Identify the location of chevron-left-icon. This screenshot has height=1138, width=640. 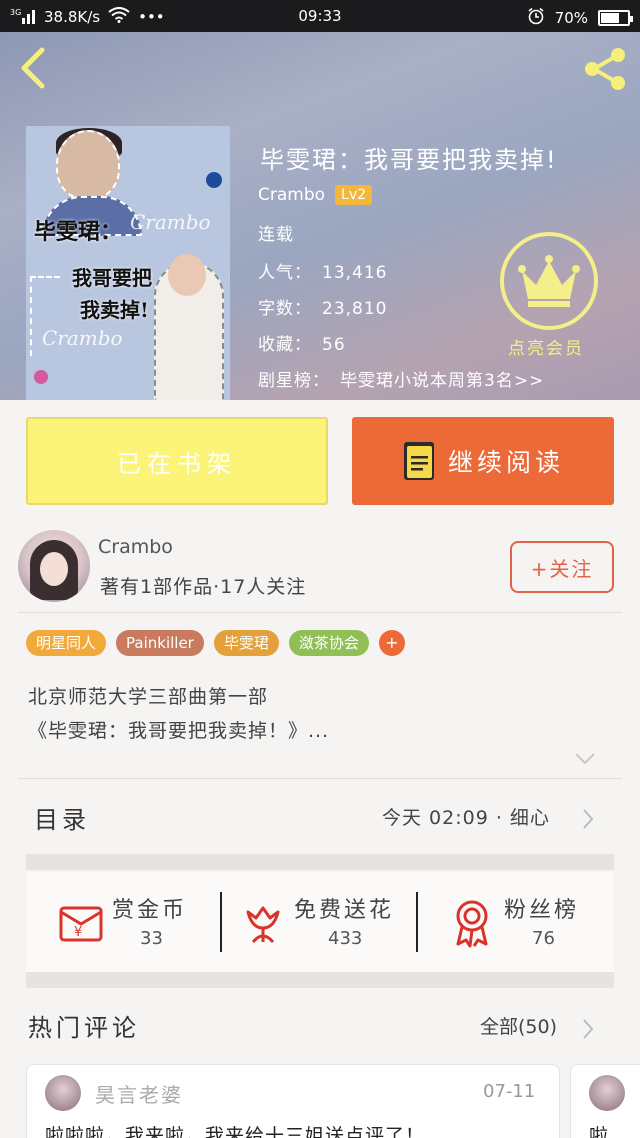
(33, 68).